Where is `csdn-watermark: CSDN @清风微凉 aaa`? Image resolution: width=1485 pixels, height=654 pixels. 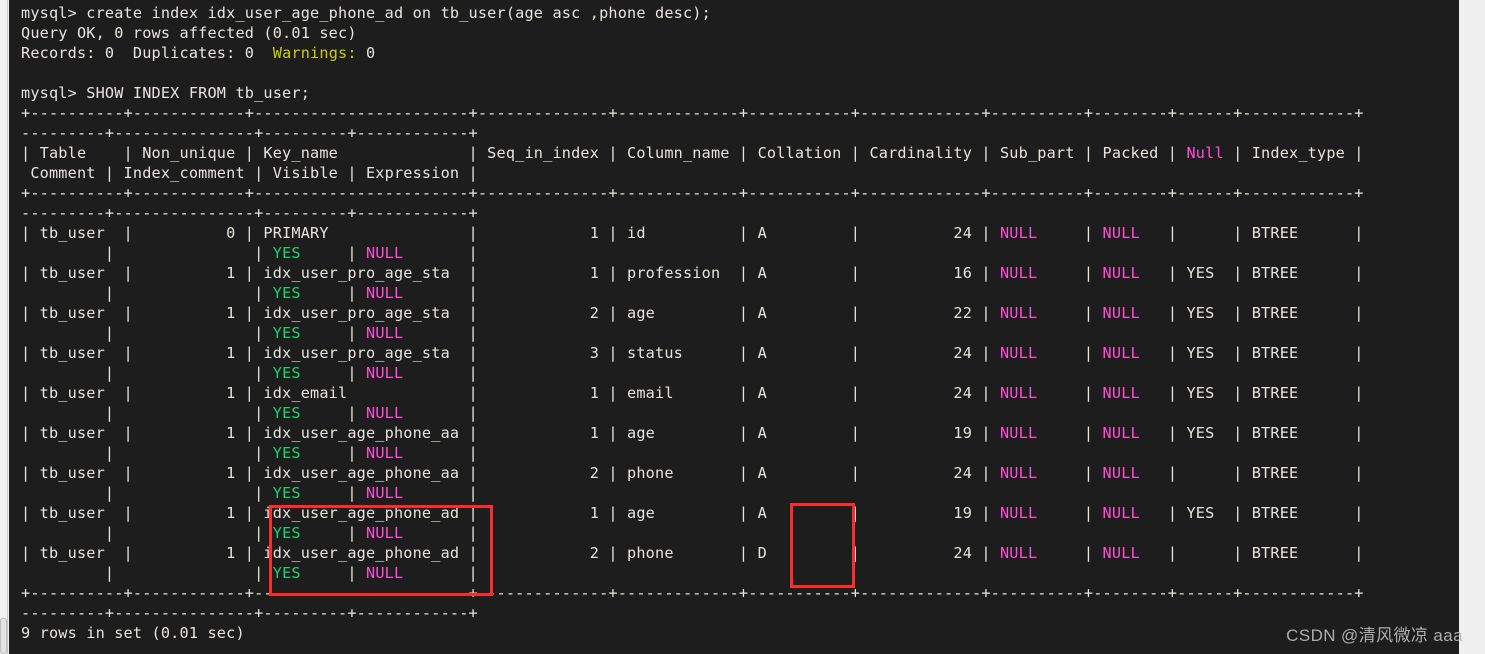 csdn-watermark: CSDN @清风微凉 aaa is located at coordinates (1374, 635).